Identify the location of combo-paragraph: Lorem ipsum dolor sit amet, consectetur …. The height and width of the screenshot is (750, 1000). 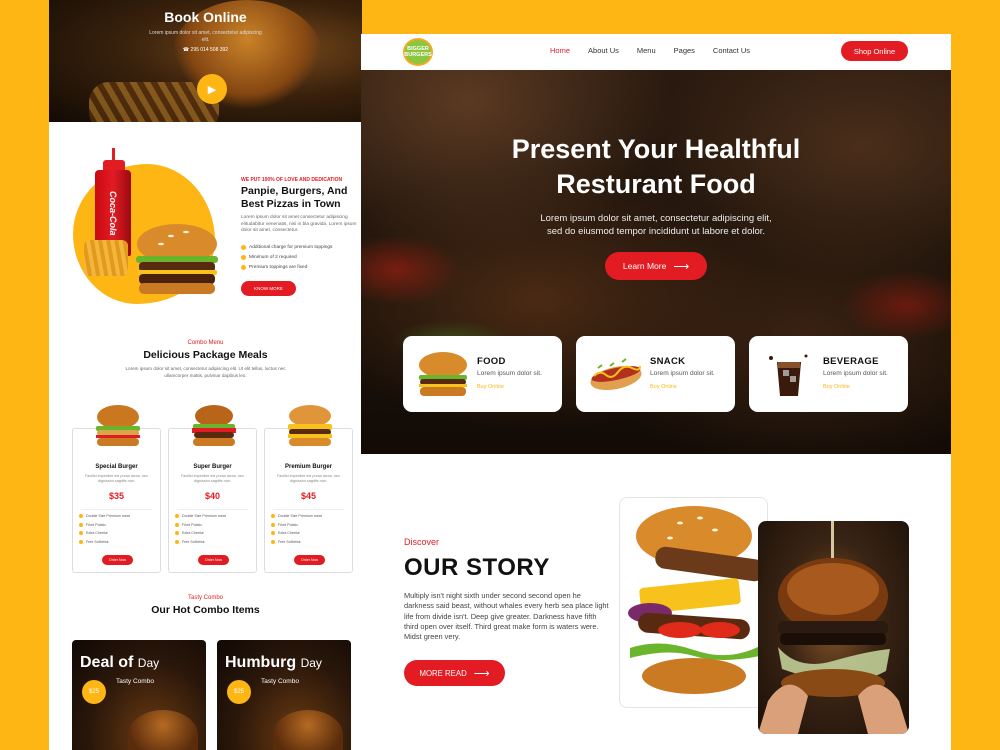
(205, 372).